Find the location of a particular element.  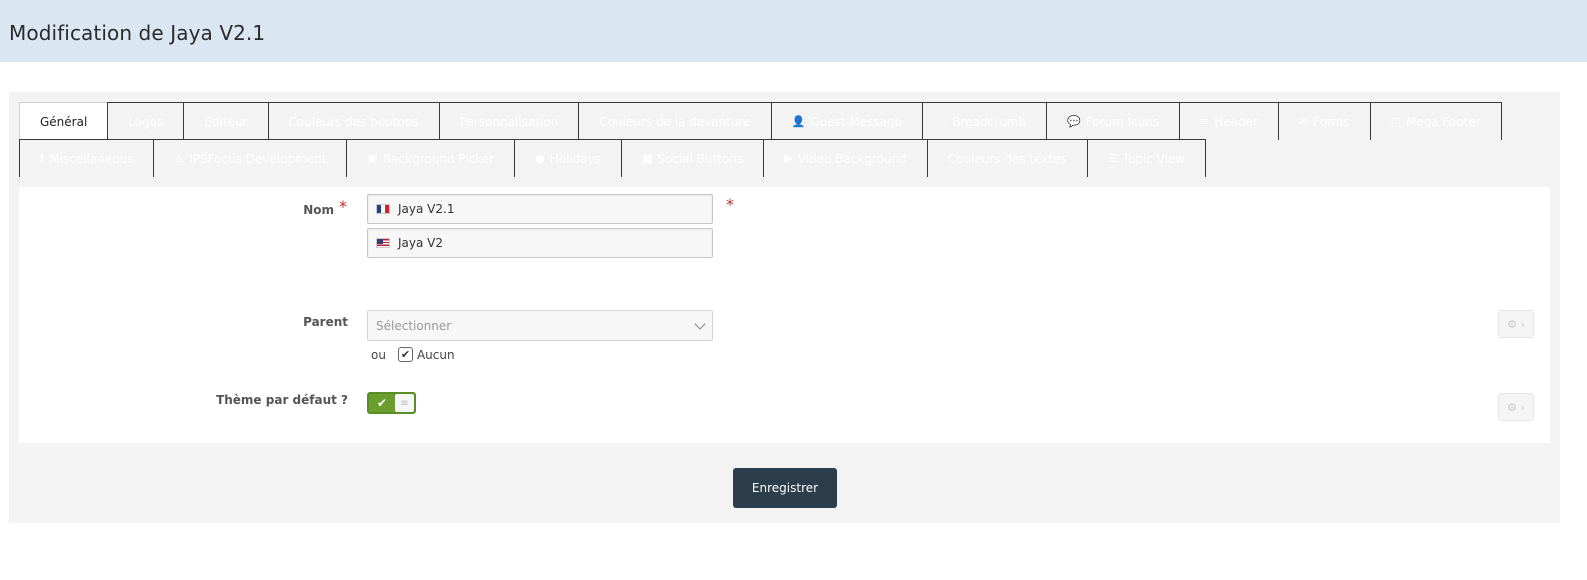

list-icon: ☰ is located at coordinates (1112, 158).